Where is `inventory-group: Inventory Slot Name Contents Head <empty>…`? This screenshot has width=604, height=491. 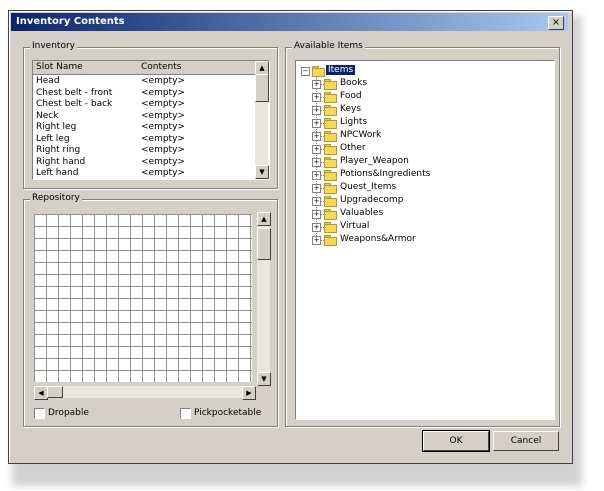 inventory-group: Inventory Slot Name Contents Head <empty>… is located at coordinates (150, 115).